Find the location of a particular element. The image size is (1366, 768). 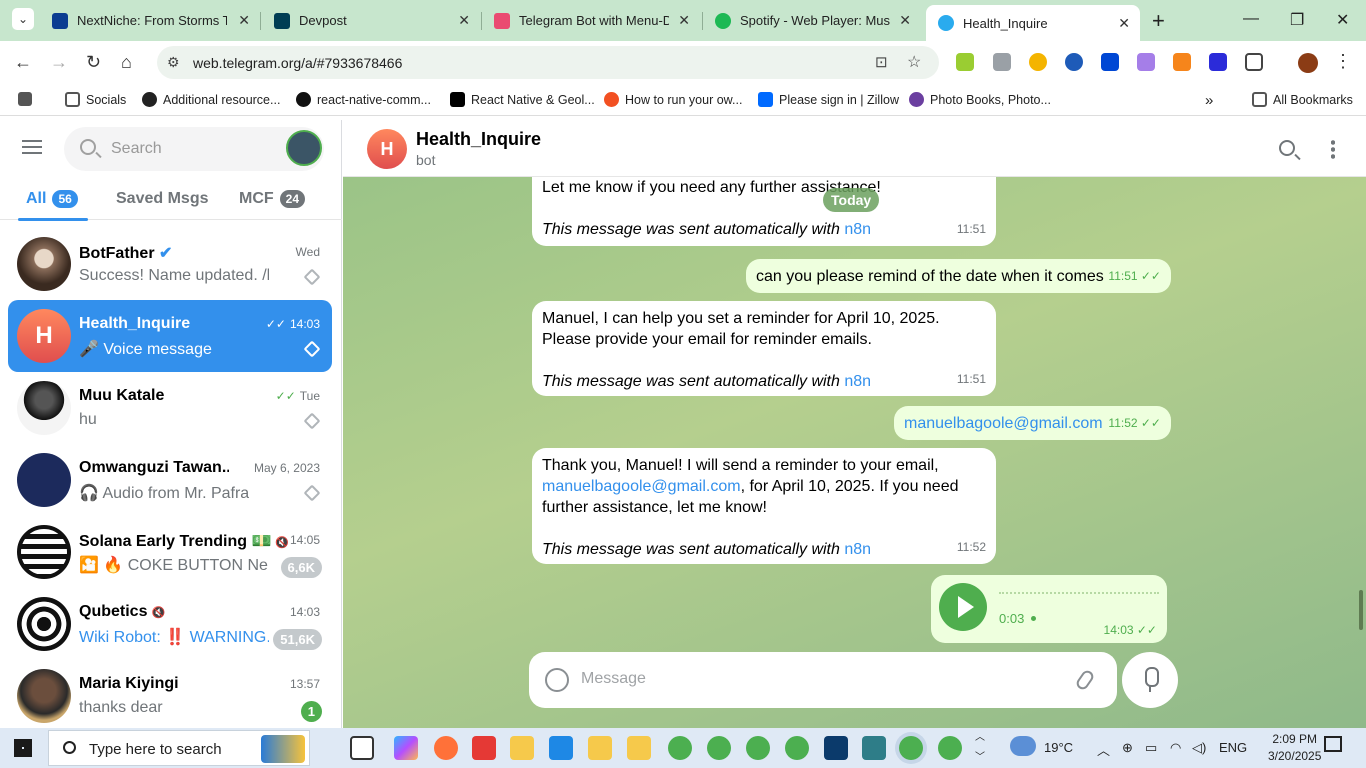

tab-saved-msgs: Saved Msgs is located at coordinates (162, 199).